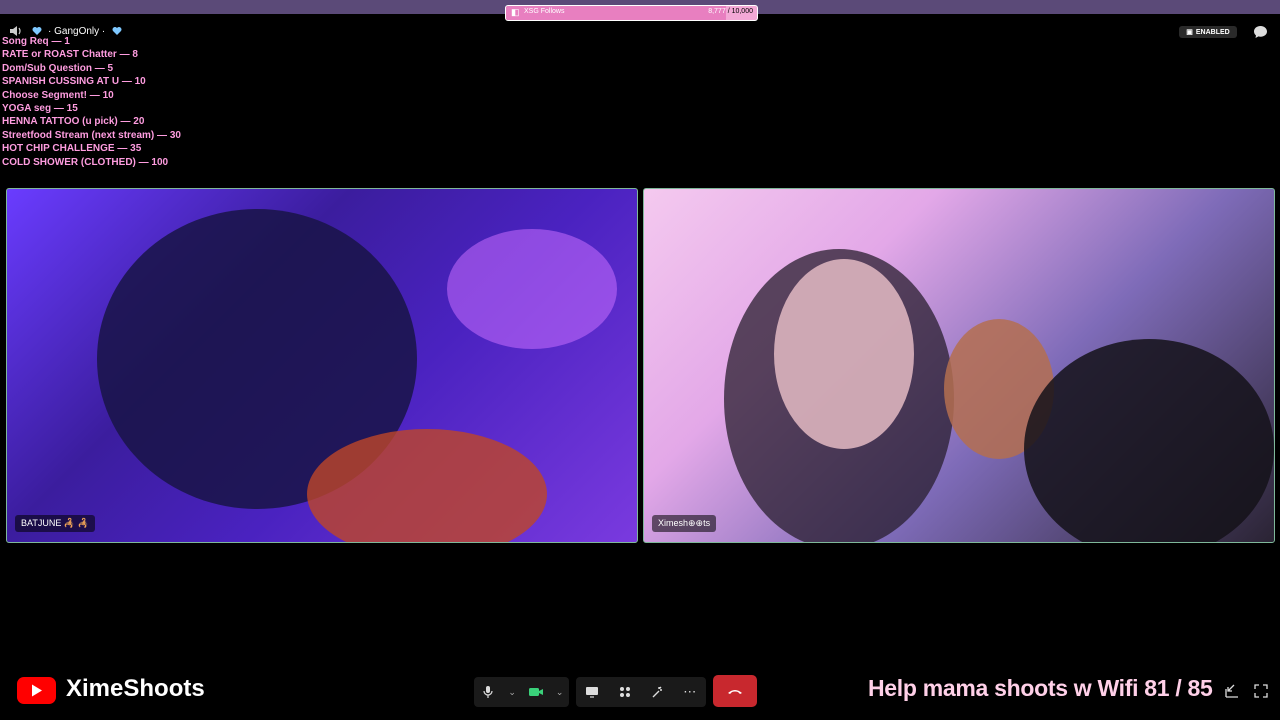  I want to click on call-controls: ⋯, so click(641, 692).